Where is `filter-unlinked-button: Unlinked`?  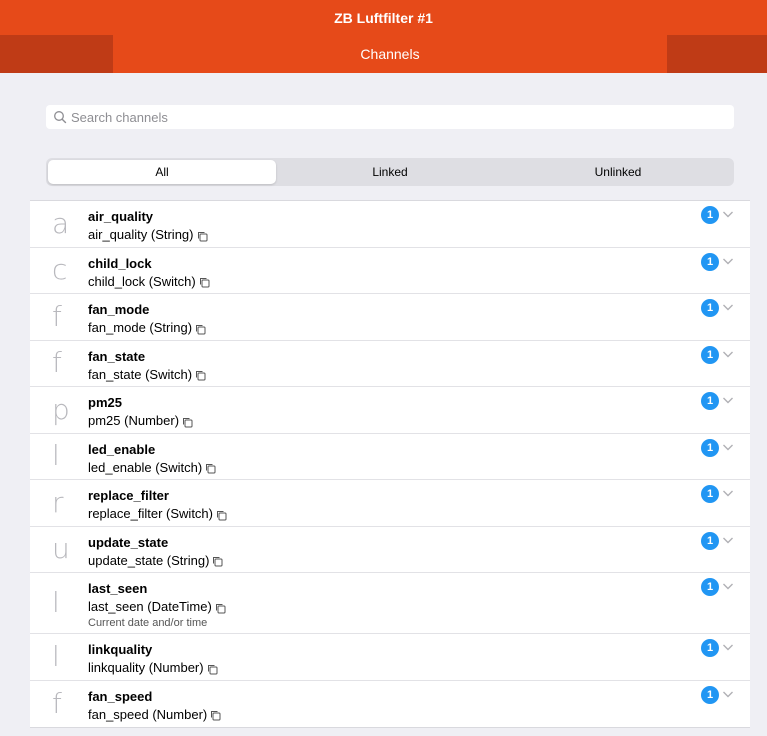 filter-unlinked-button: Unlinked is located at coordinates (618, 172).